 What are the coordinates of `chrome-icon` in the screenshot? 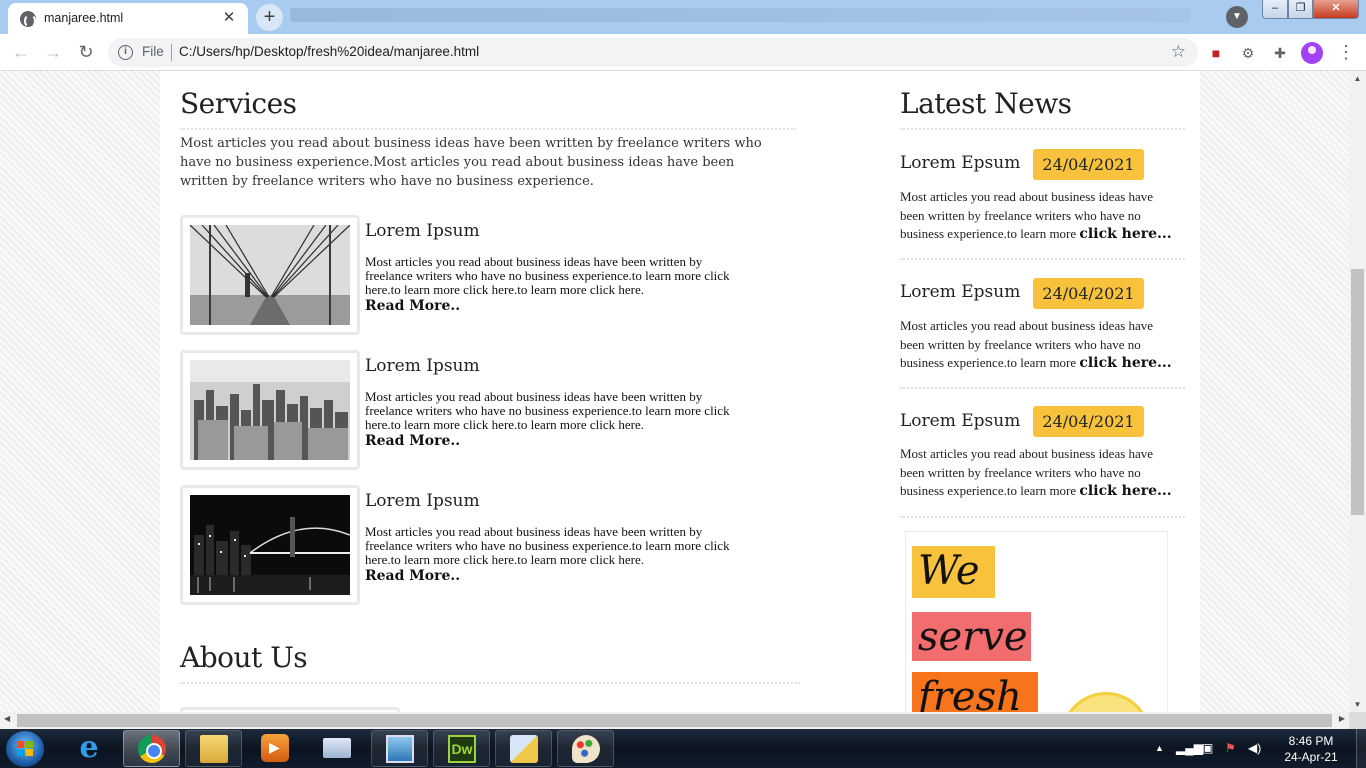 It's located at (152, 749).